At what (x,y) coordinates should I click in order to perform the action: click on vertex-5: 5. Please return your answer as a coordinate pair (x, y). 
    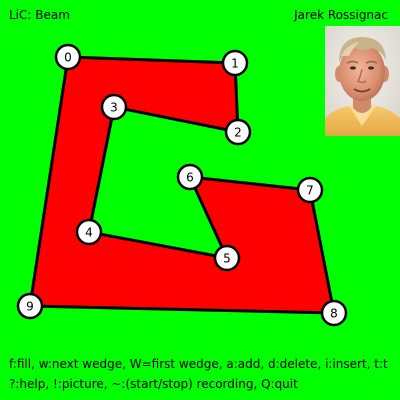
    Looking at the image, I should click on (227, 258).